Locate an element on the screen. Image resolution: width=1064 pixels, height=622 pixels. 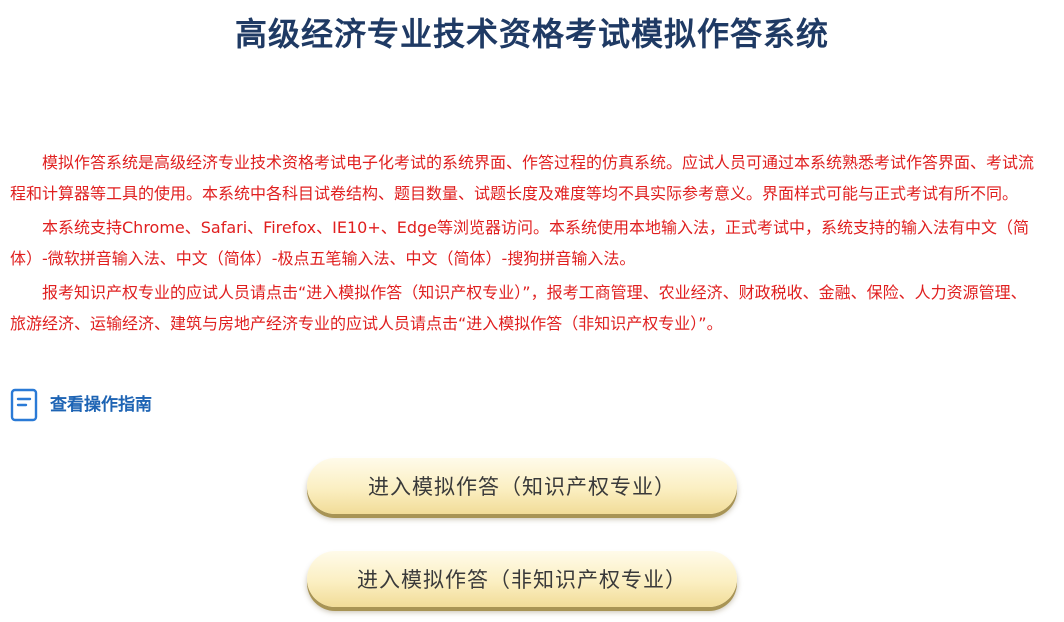
view-guide-link: 查看操作指南 is located at coordinates (81, 405).